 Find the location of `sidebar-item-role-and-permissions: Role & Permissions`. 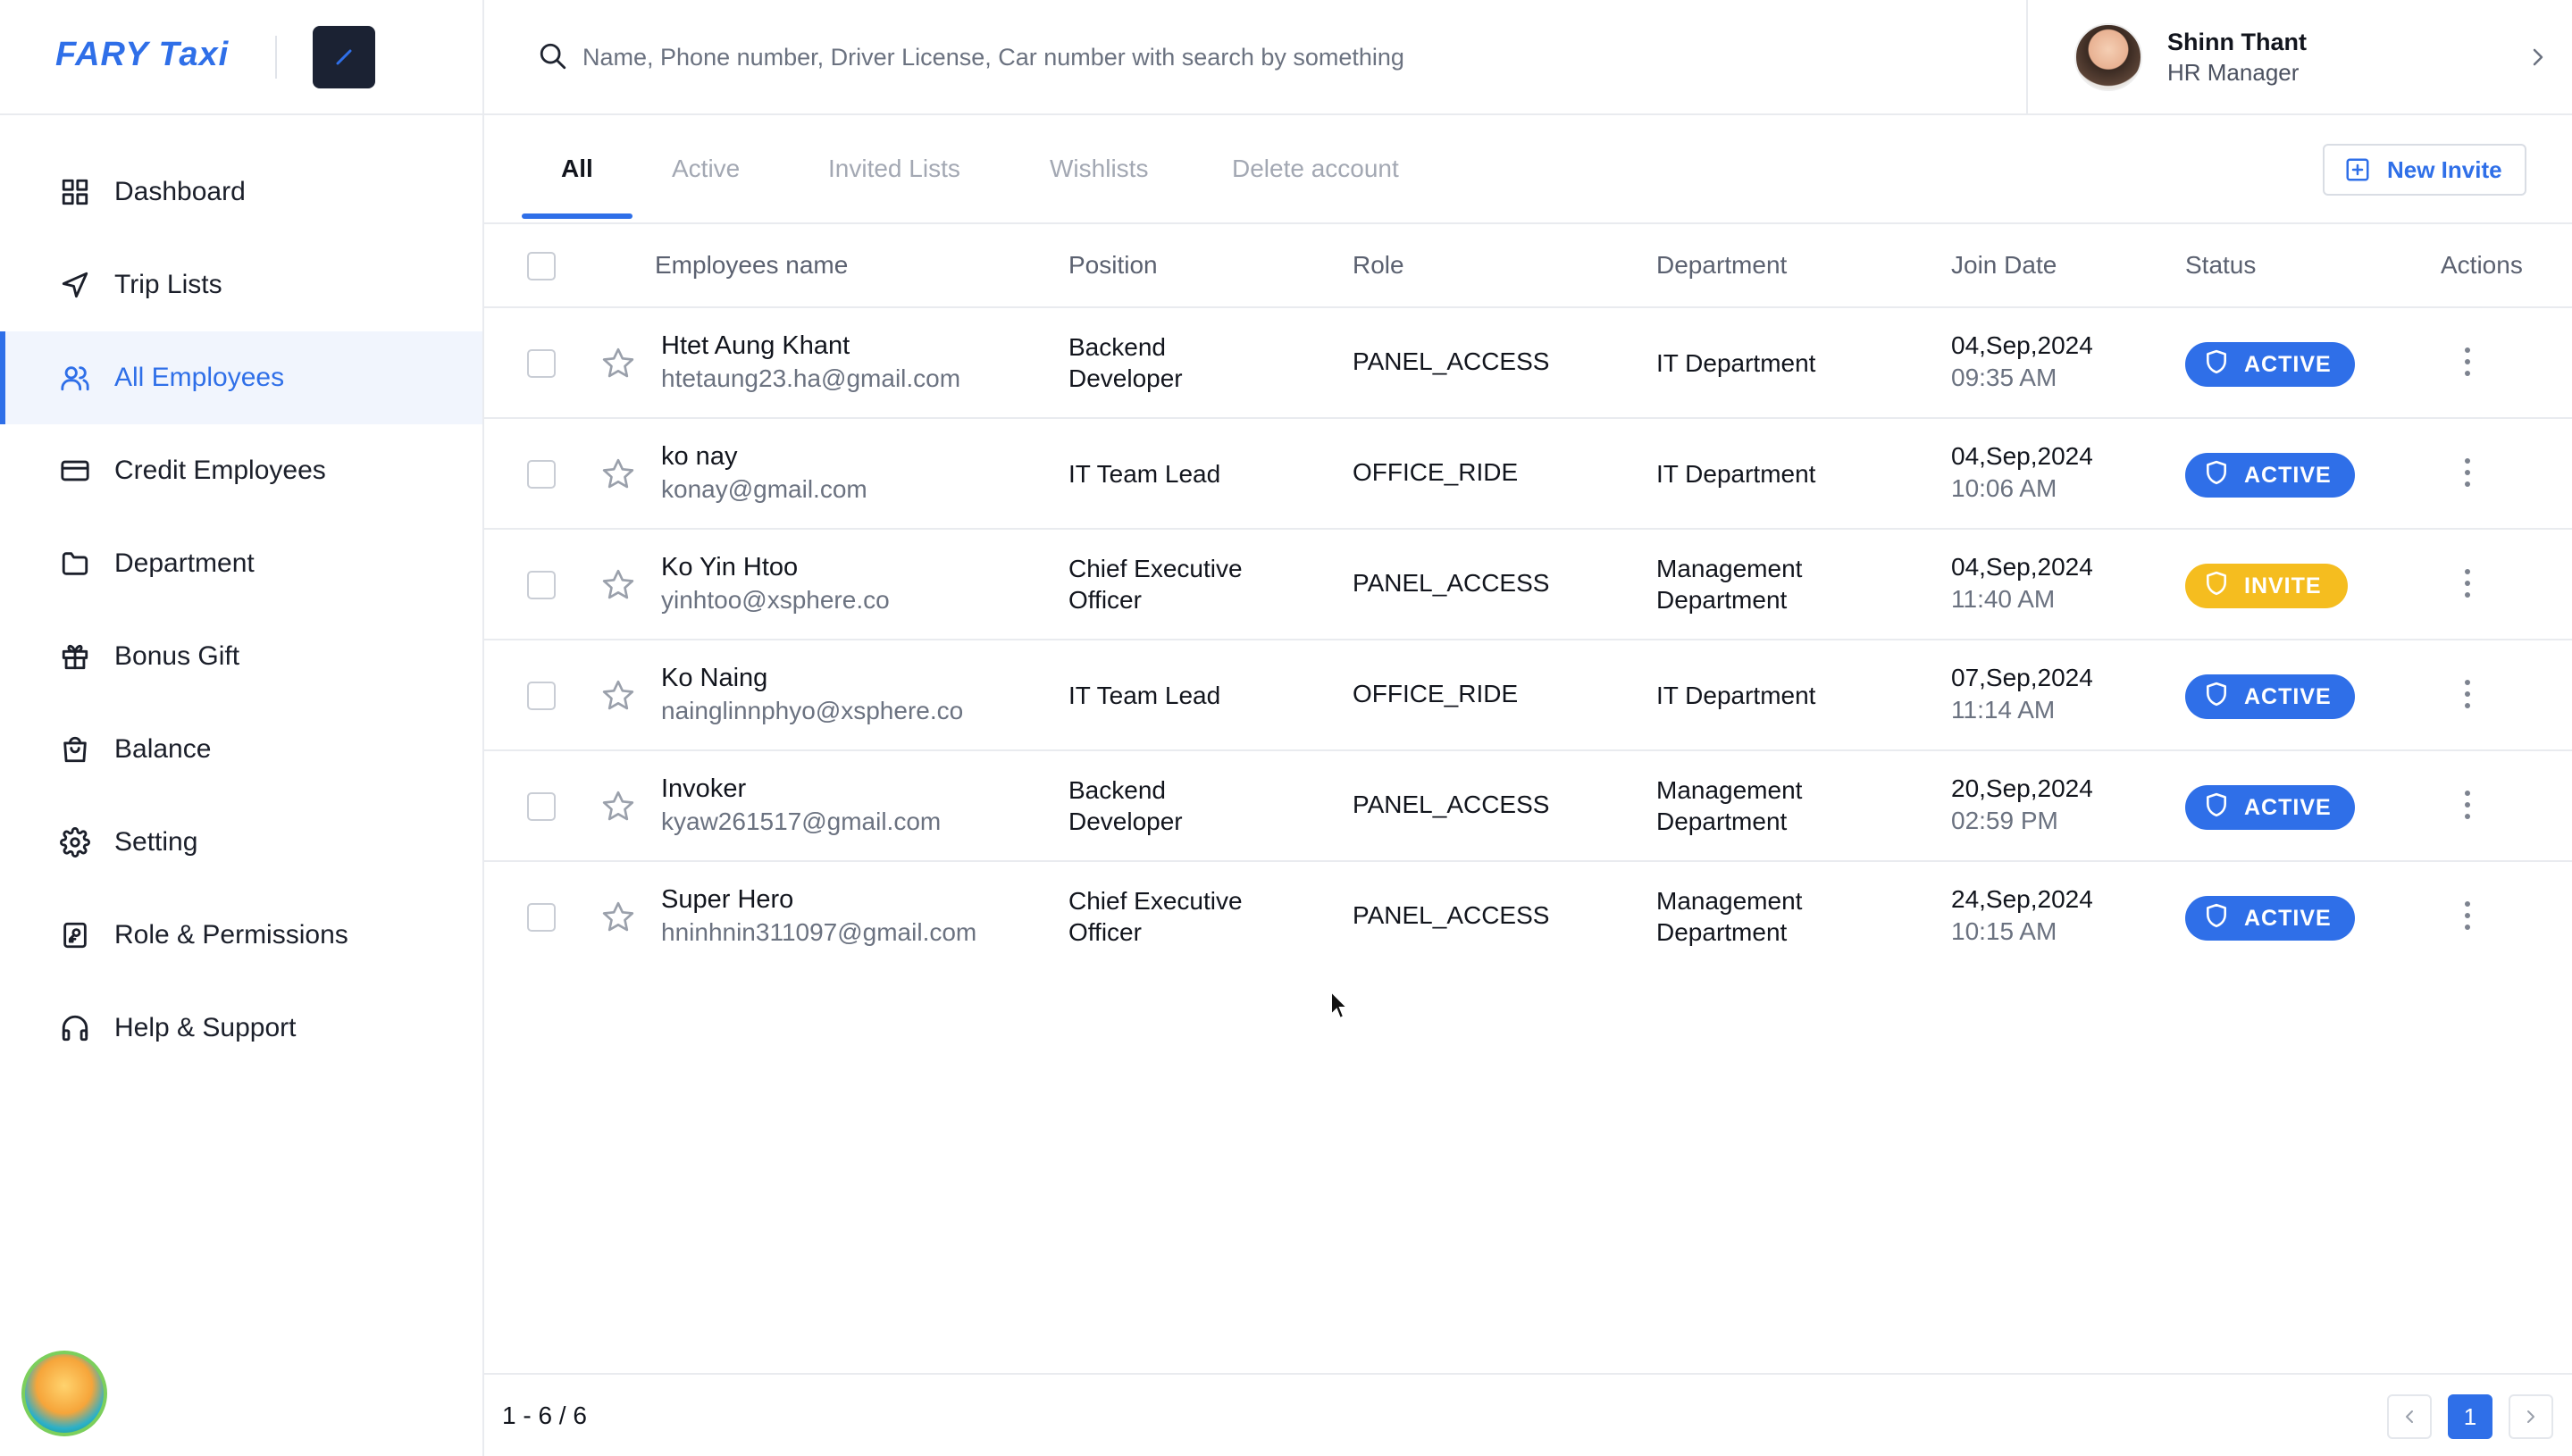

sidebar-item-role-and-permissions: Role & Permissions is located at coordinates (241, 935).